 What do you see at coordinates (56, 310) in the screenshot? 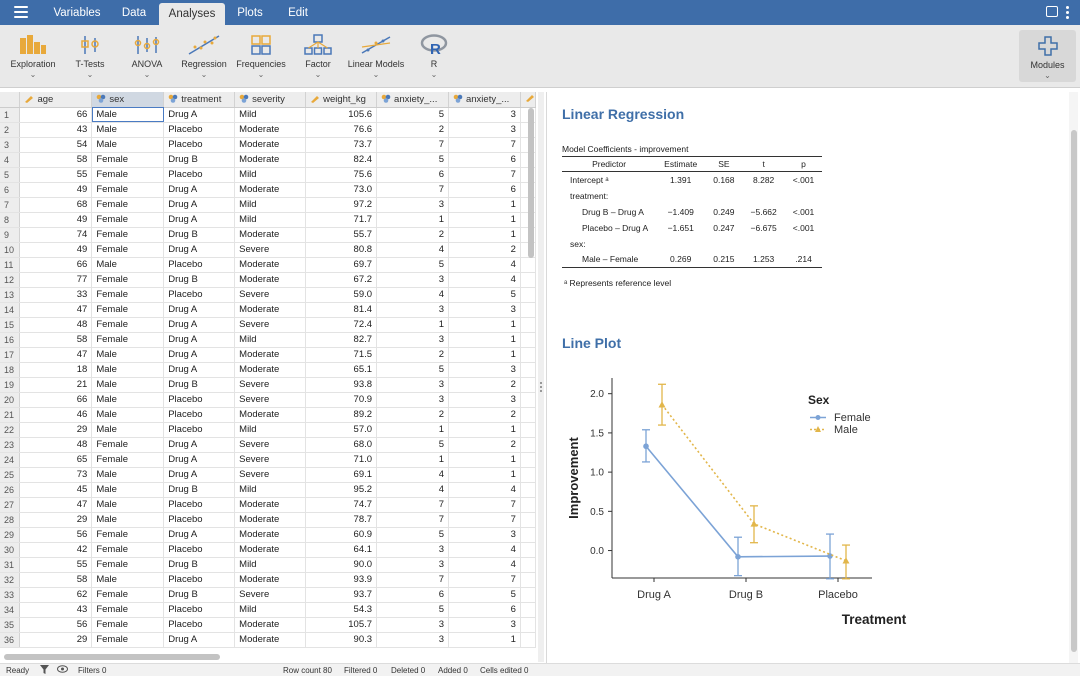
I see `table-cell: 47` at bounding box center [56, 310].